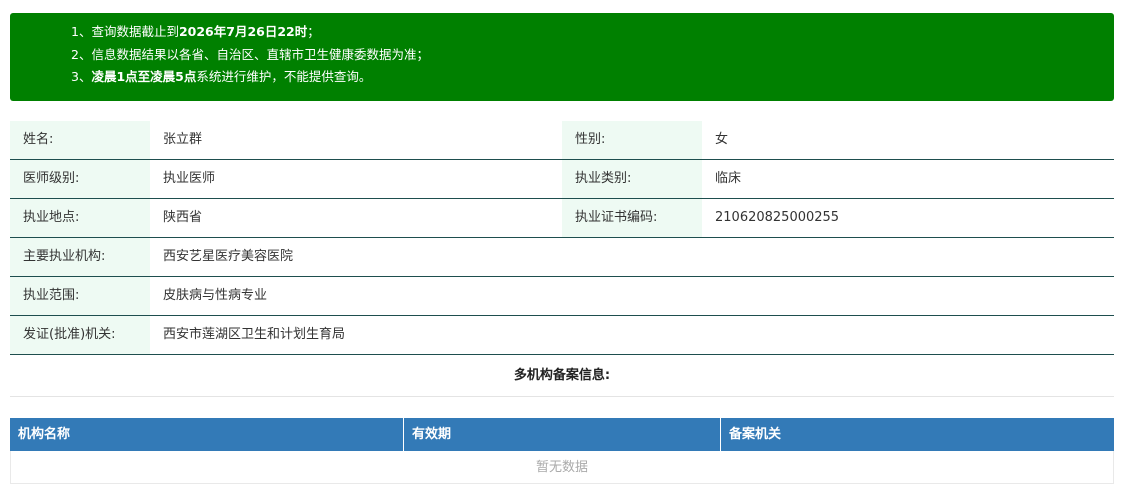 The image size is (1131, 501). I want to click on info-row: 姓名: 张立群 性别: 女, so click(562, 140).